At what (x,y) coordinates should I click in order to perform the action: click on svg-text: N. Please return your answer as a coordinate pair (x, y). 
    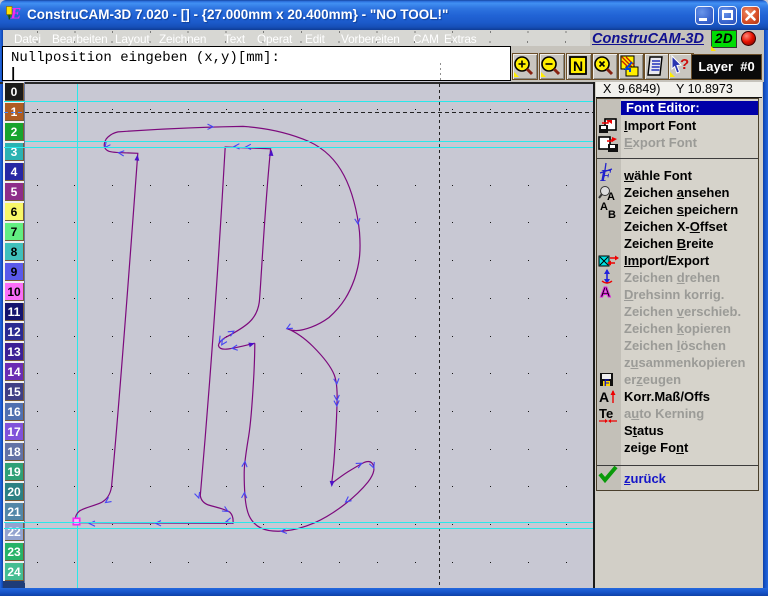
    Looking at the image, I should click on (578, 66).